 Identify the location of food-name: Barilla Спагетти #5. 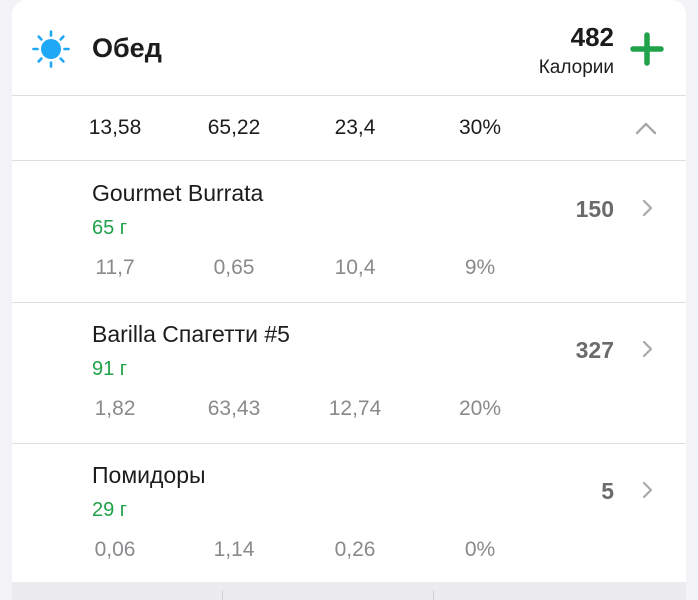
(191, 334).